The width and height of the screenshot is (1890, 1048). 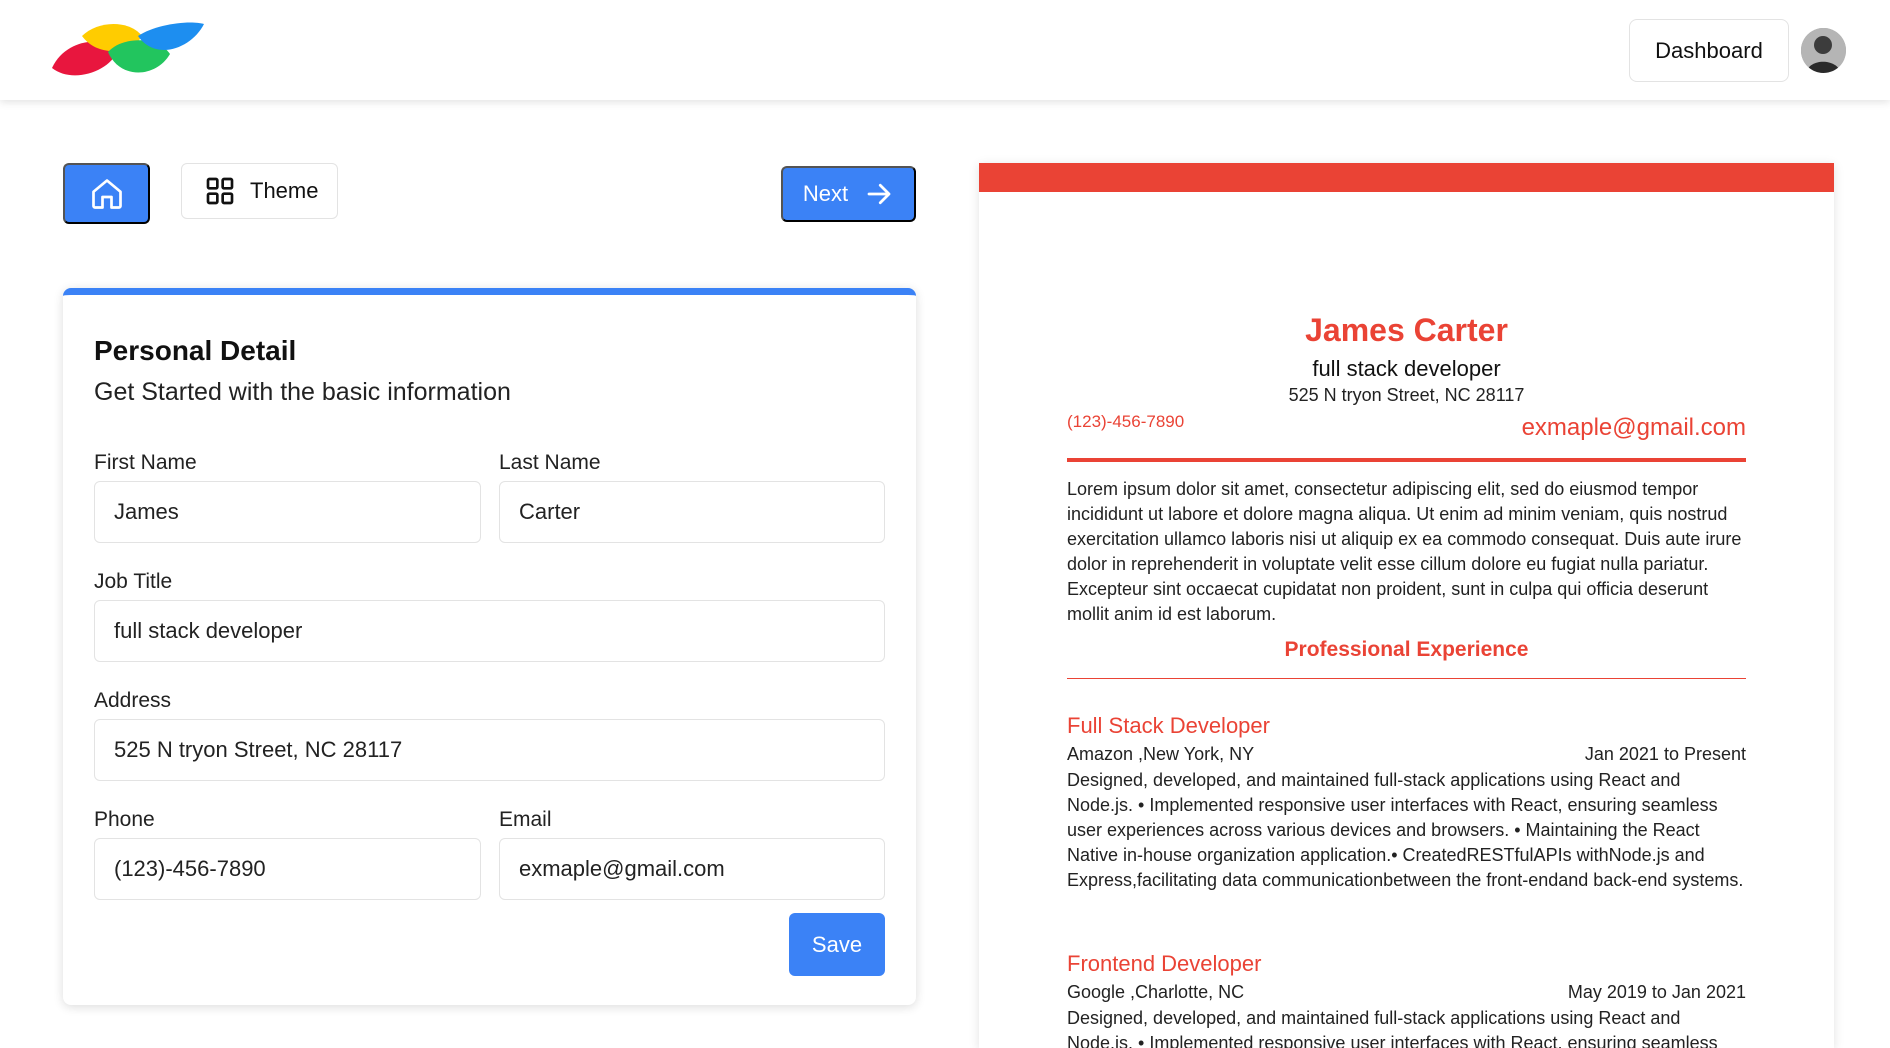 I want to click on experience-dates: Jan 2021 to Present, so click(x=1665, y=754).